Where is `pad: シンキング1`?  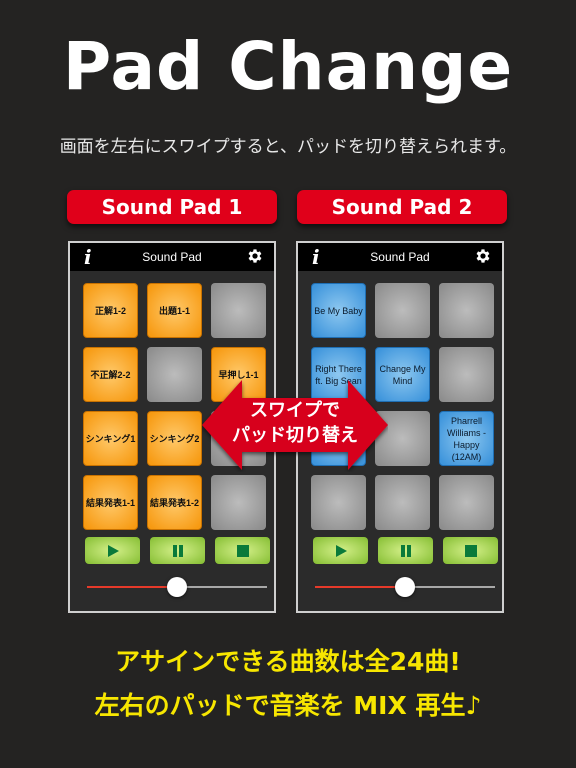 pad: シンキング1 is located at coordinates (110, 438).